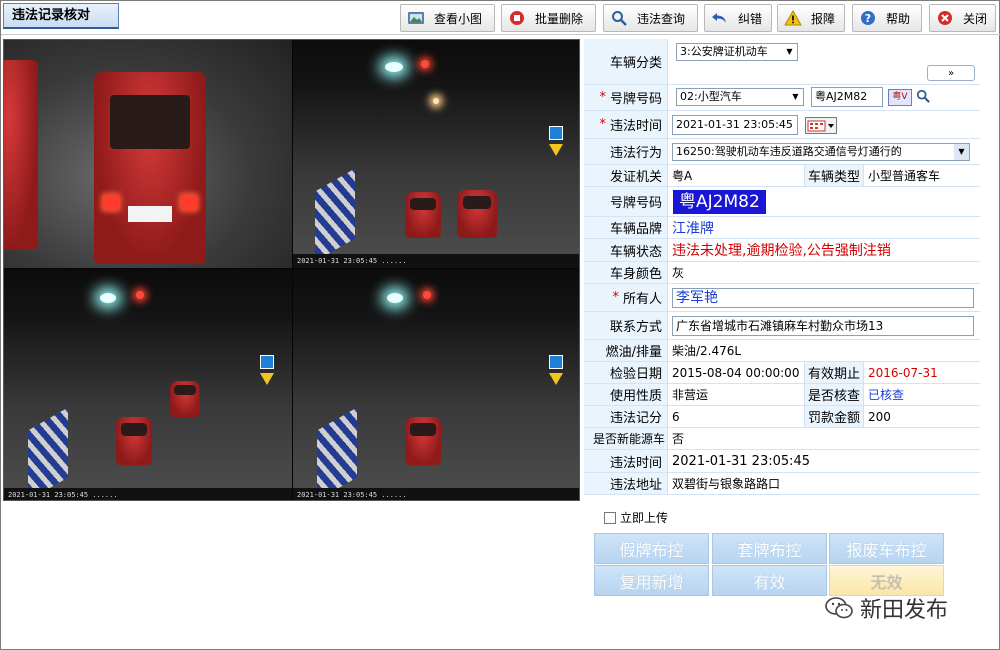  What do you see at coordinates (500, 34) in the screenshot?
I see `toolbar-divider` at bounding box center [500, 34].